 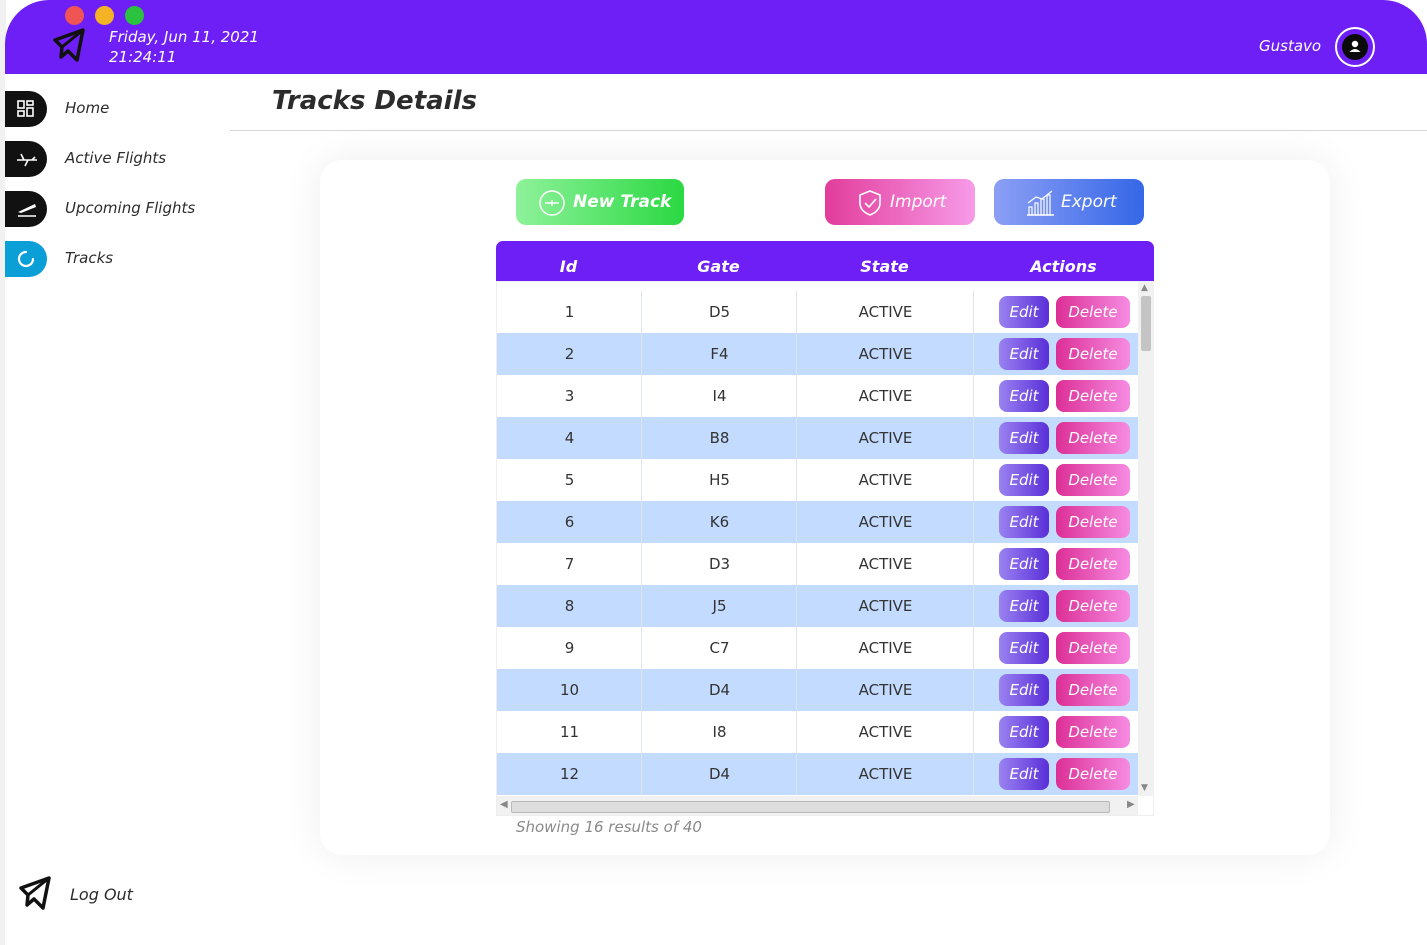 I want to click on cell-id: 6, so click(x=569, y=522).